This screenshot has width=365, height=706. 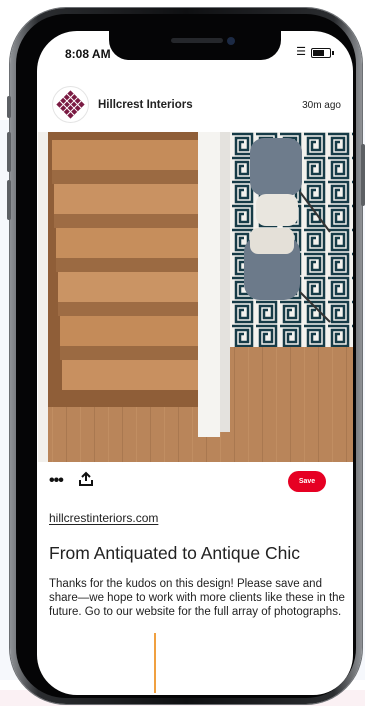 What do you see at coordinates (103, 518) in the screenshot?
I see `source-link: hillcrestinteriors.com` at bounding box center [103, 518].